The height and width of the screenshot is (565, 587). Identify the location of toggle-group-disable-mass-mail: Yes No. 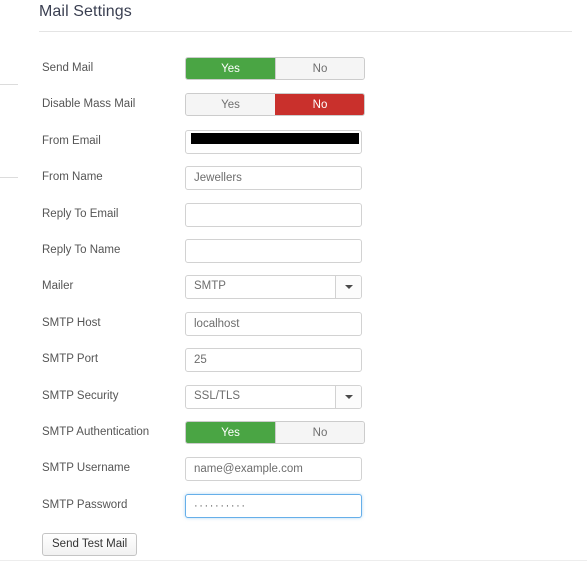
(275, 105).